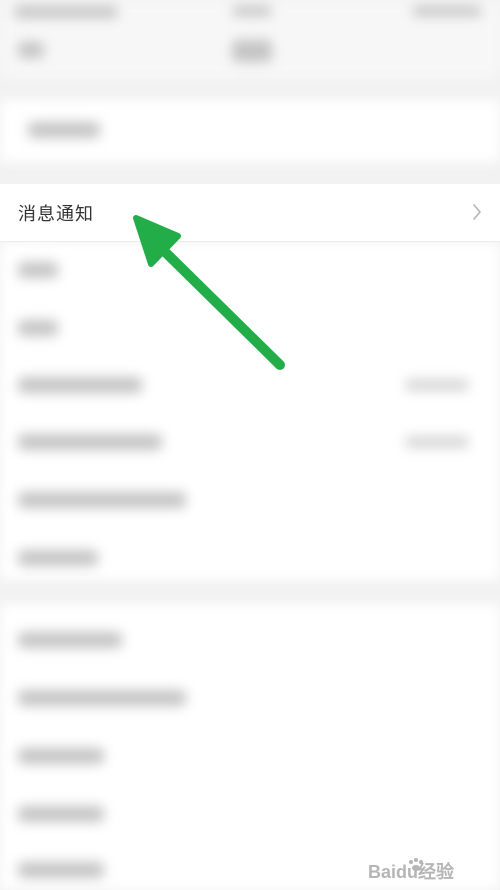 This screenshot has height=890, width=500. I want to click on blurred-account-row, so click(250, 131).